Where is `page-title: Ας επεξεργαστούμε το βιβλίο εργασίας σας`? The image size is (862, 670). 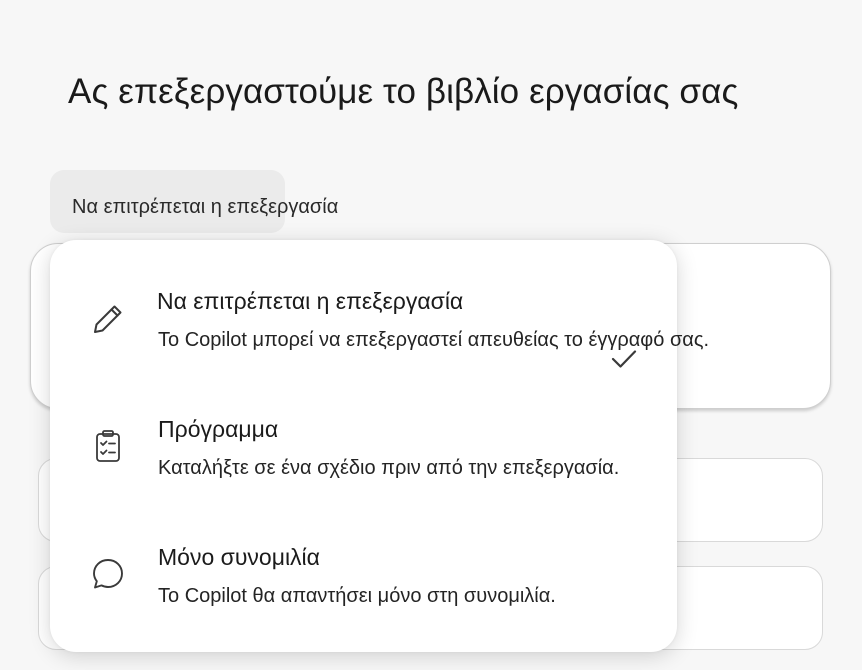 page-title: Ας επεξεργαστούμε το βιβλίο εργασίας σας is located at coordinates (403, 91).